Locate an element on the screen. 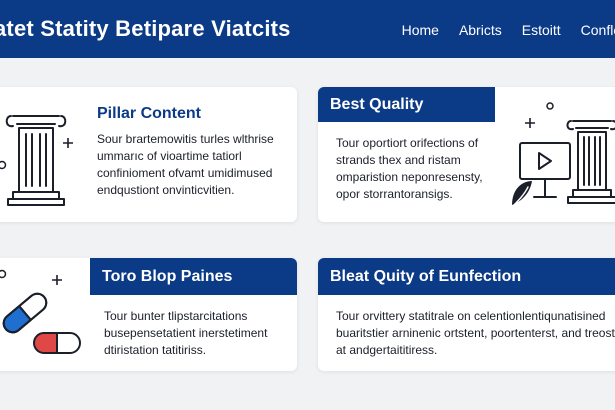 The width and height of the screenshot is (615, 410). site-title: atet Statity Betipare Viatcits is located at coordinates (145, 29).